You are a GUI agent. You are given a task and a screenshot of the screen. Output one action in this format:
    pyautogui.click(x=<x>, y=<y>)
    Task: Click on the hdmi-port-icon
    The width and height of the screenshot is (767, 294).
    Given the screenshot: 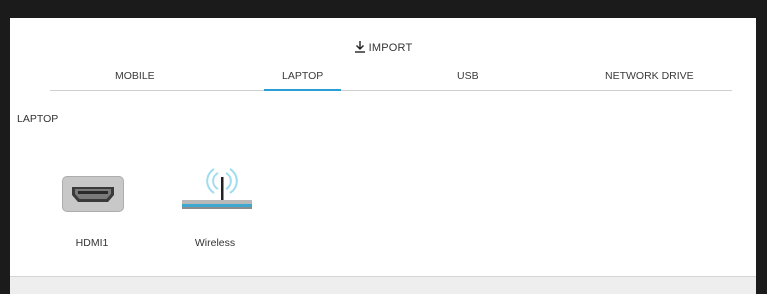 What is the action you would take?
    pyautogui.click(x=93, y=194)
    